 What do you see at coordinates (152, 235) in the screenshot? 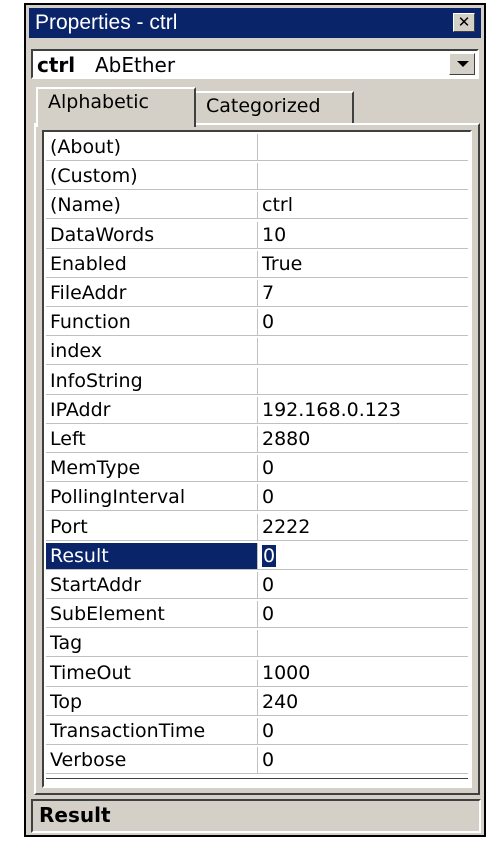
I see `property-name: DataWords` at bounding box center [152, 235].